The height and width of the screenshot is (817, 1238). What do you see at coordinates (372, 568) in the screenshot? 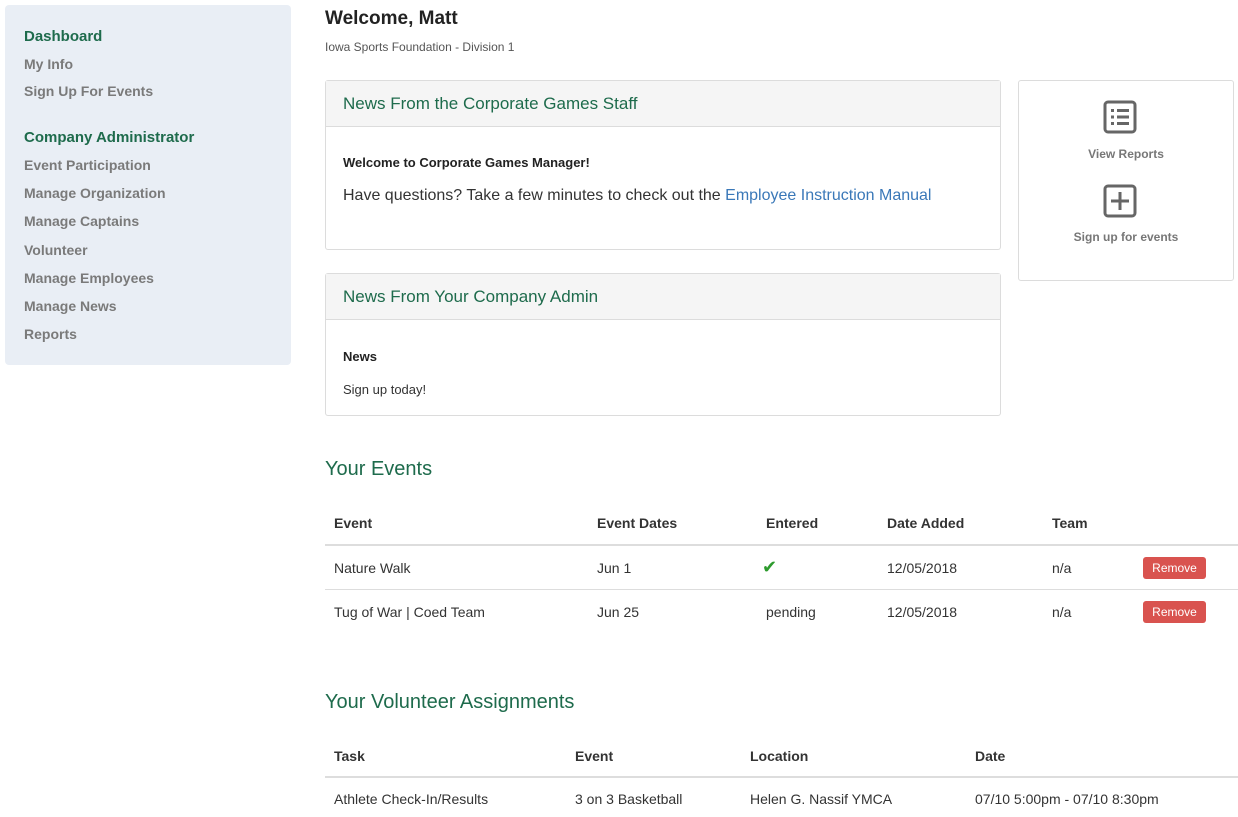
I see `event-name: Nature Walk` at bounding box center [372, 568].